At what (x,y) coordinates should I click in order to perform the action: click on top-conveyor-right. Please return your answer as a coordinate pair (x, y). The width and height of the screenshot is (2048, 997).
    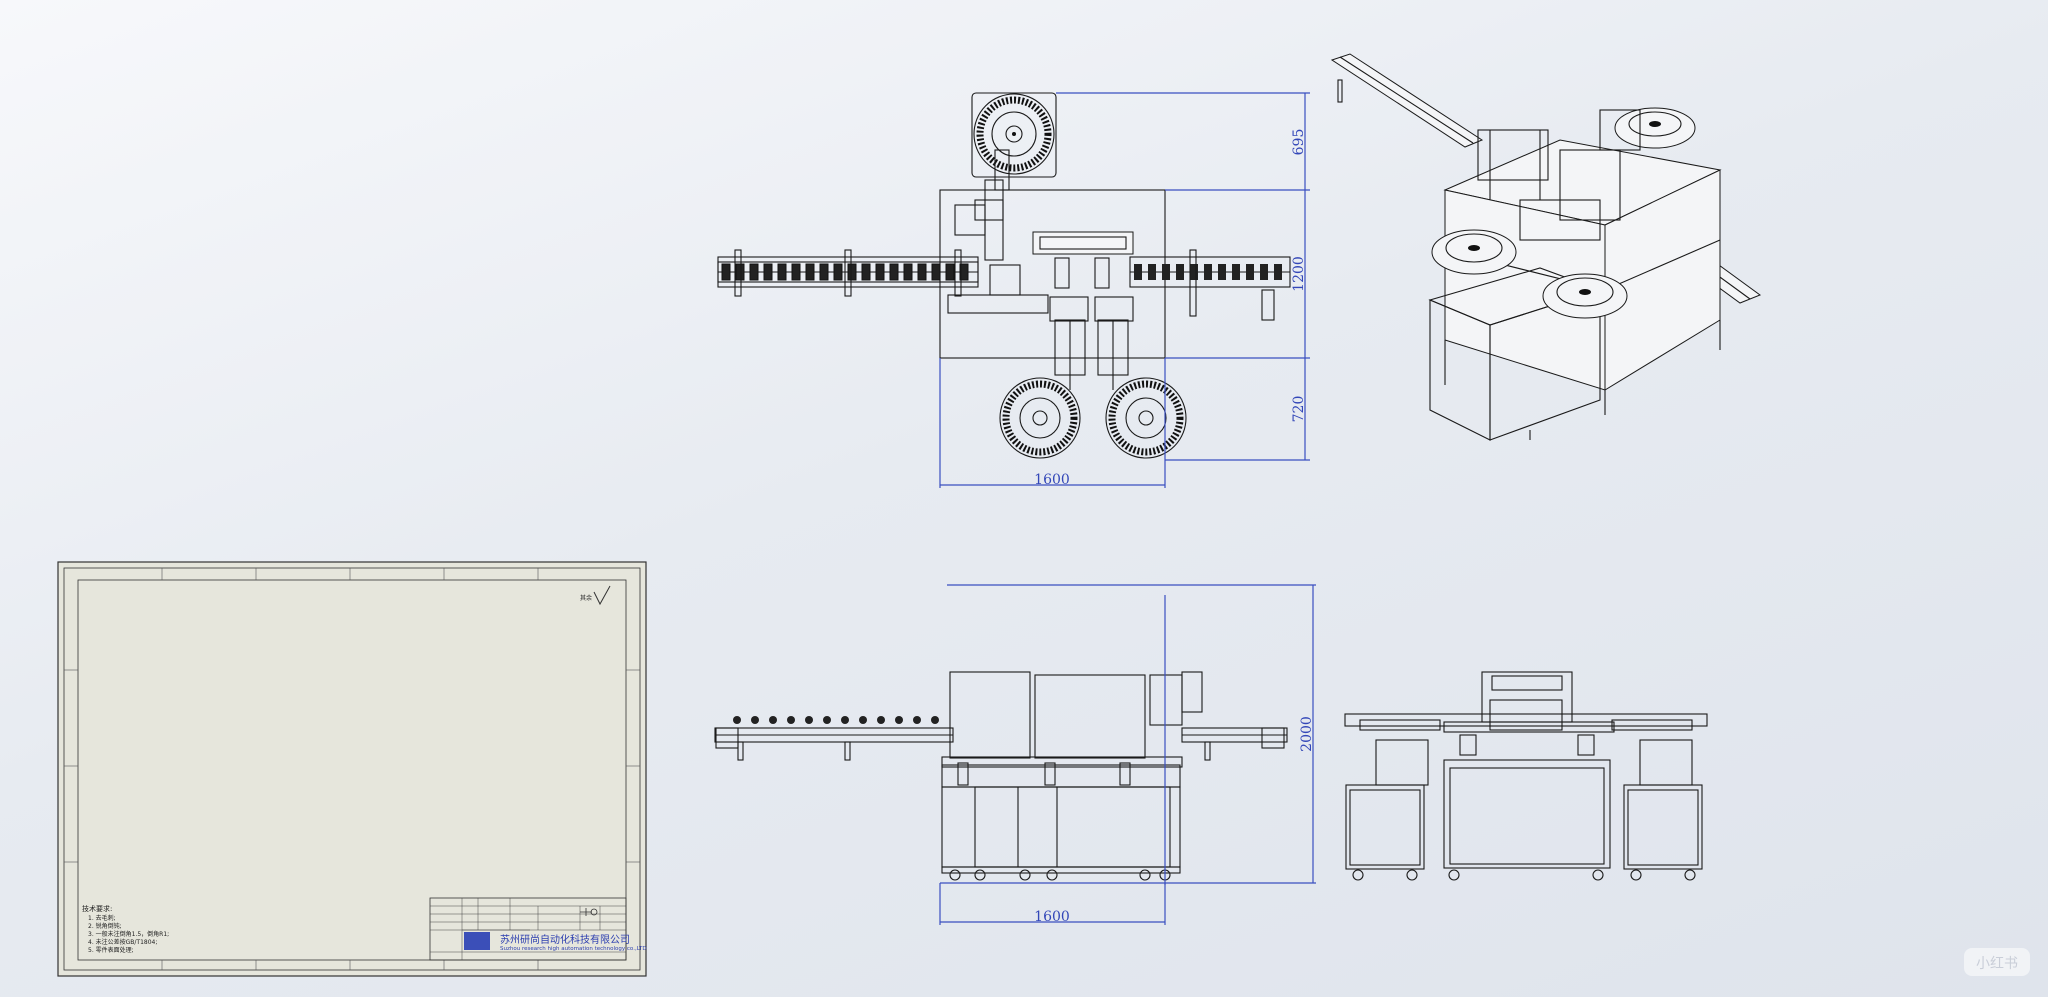
    Looking at the image, I should click on (1210, 285).